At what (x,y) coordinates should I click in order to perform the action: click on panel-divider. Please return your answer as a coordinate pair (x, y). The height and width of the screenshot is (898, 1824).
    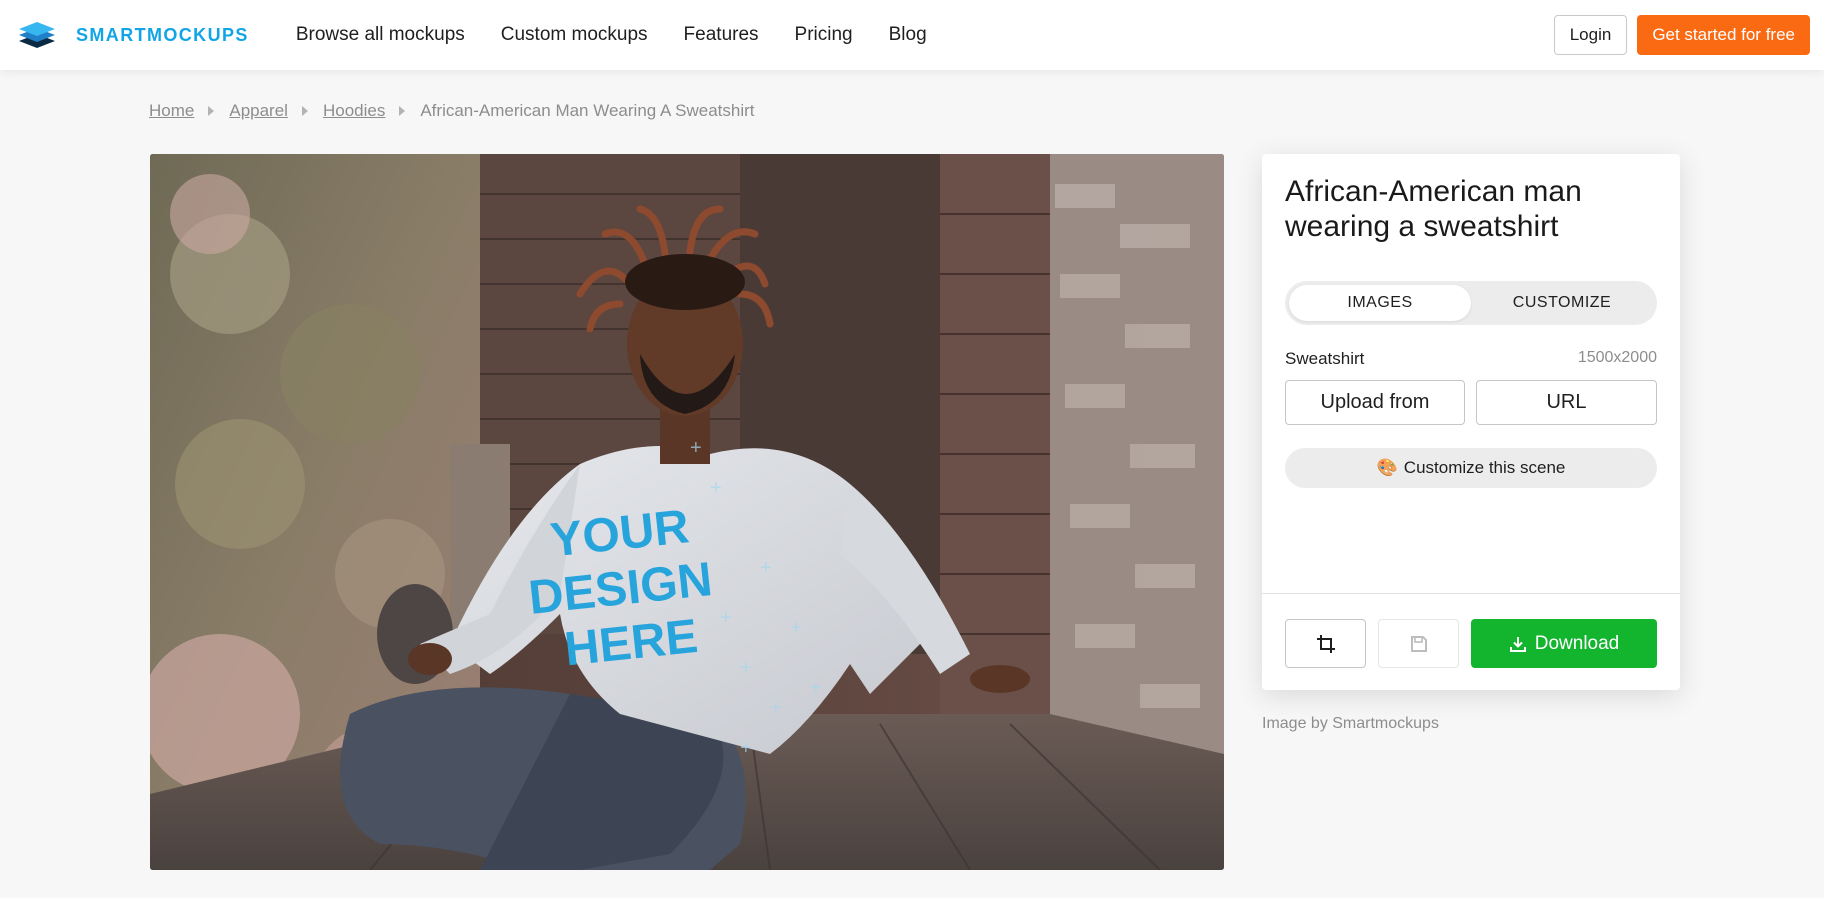
    Looking at the image, I should click on (1471, 593).